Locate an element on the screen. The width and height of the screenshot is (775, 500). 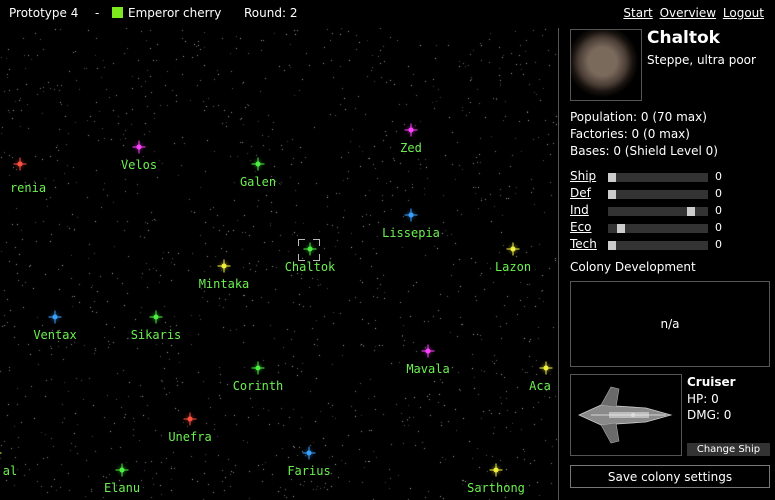
star-system-label: Chaltok is located at coordinates (310, 267).